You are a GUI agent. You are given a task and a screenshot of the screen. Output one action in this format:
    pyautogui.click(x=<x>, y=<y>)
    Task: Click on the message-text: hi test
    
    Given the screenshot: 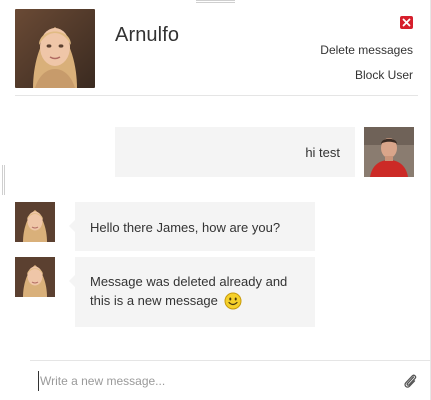 What is the action you would take?
    pyautogui.click(x=322, y=152)
    